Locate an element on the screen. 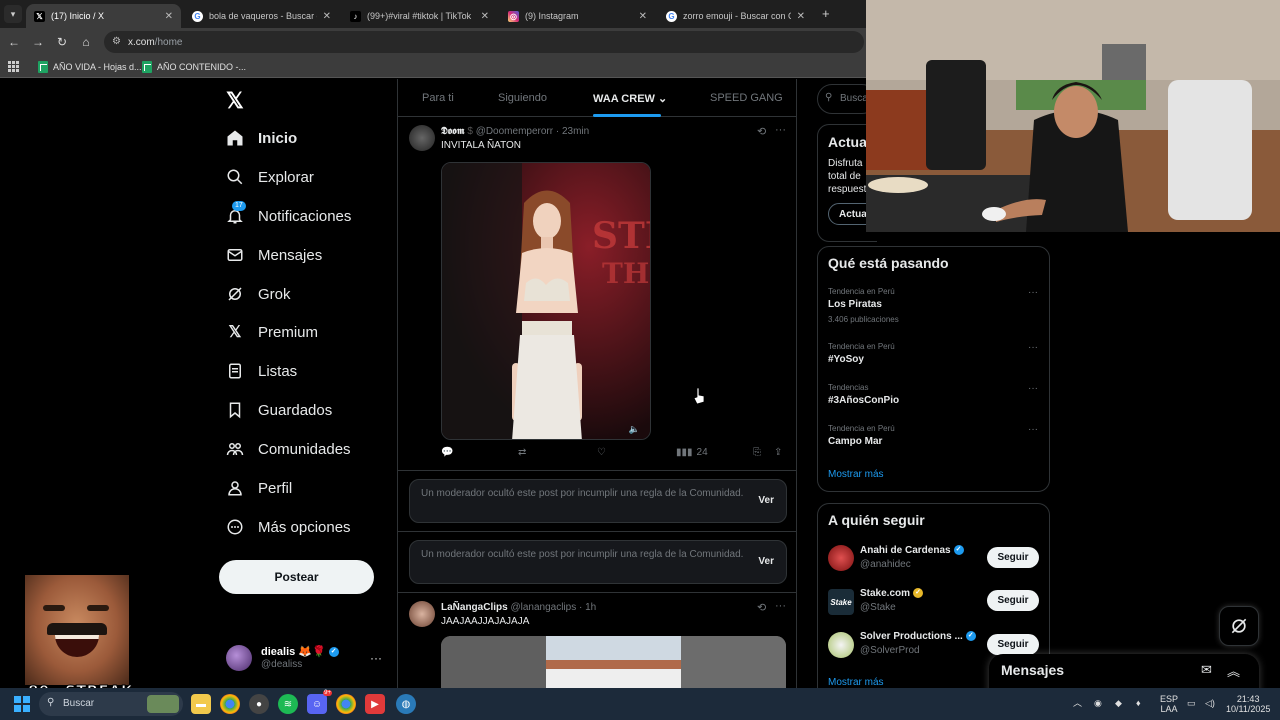 This screenshot has width=1280, height=720. nav-explorar: Explorar is located at coordinates (270, 177).